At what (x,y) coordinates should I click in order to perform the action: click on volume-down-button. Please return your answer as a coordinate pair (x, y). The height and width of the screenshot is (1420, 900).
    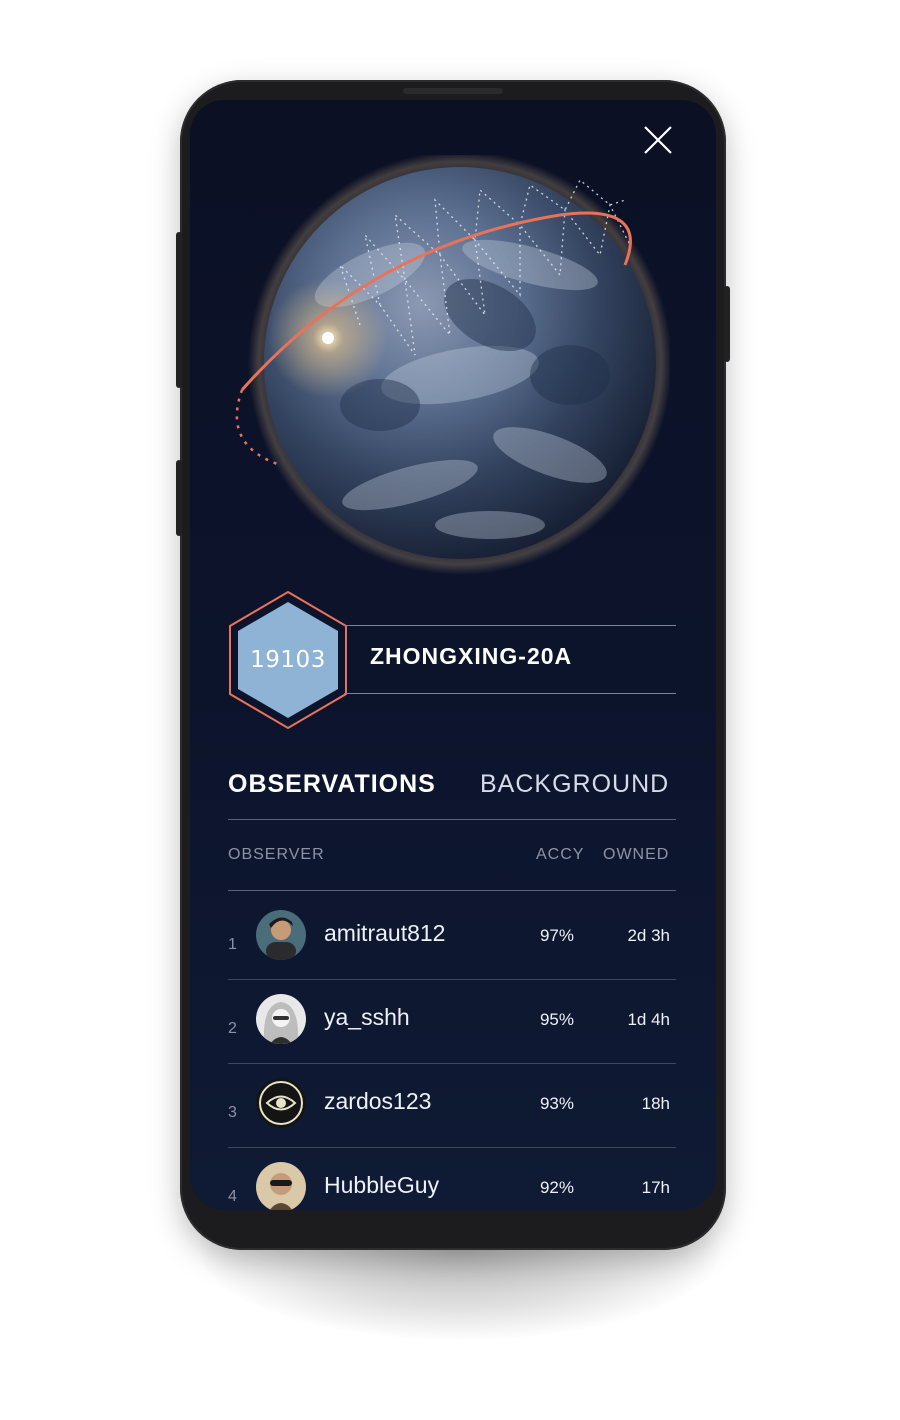
    Looking at the image, I should click on (179, 498).